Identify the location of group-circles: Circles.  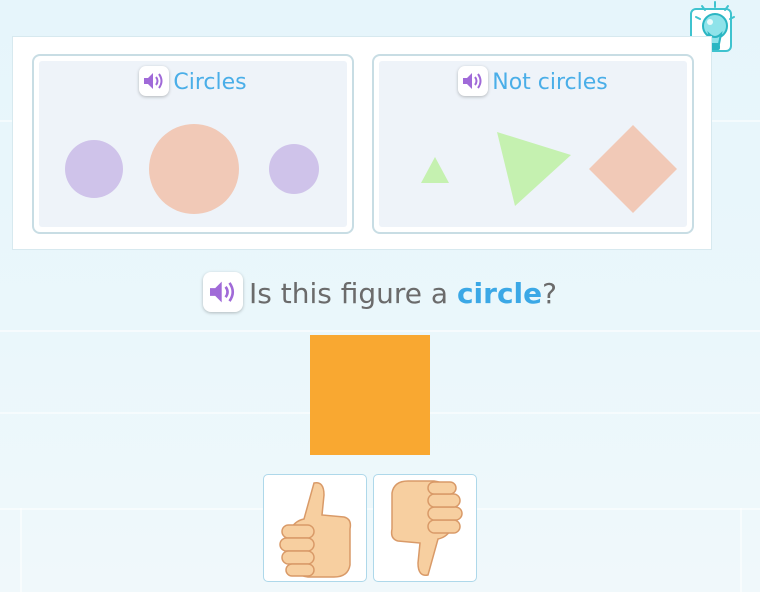
(193, 144).